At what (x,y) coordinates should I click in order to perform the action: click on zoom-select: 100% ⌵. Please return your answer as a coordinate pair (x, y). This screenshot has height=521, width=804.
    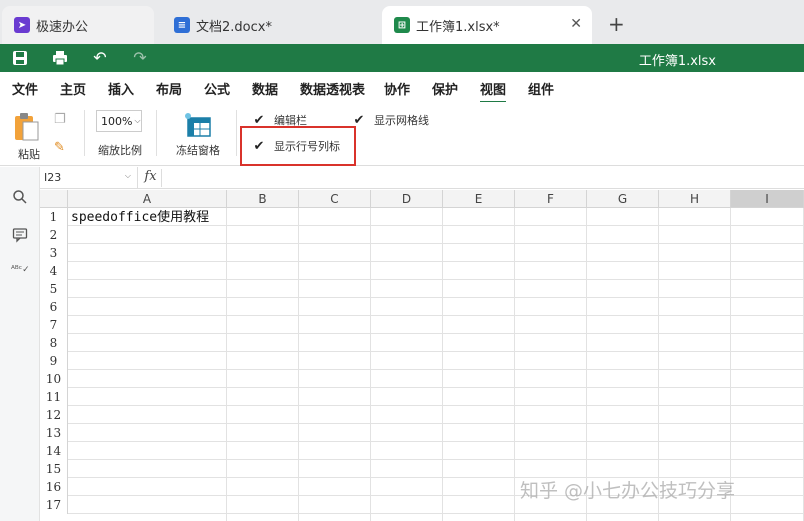
    Looking at the image, I should click on (119, 121).